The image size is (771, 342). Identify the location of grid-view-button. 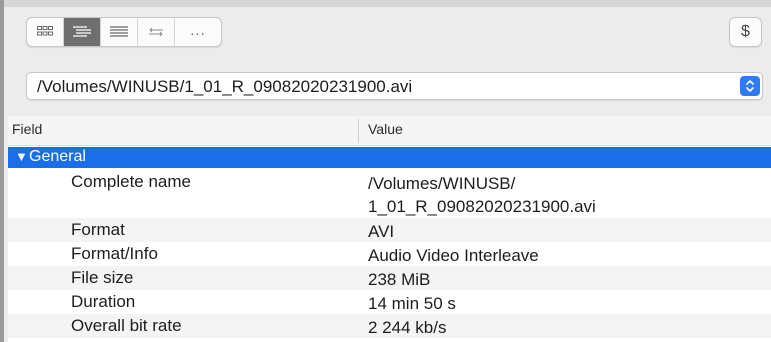
(45, 32).